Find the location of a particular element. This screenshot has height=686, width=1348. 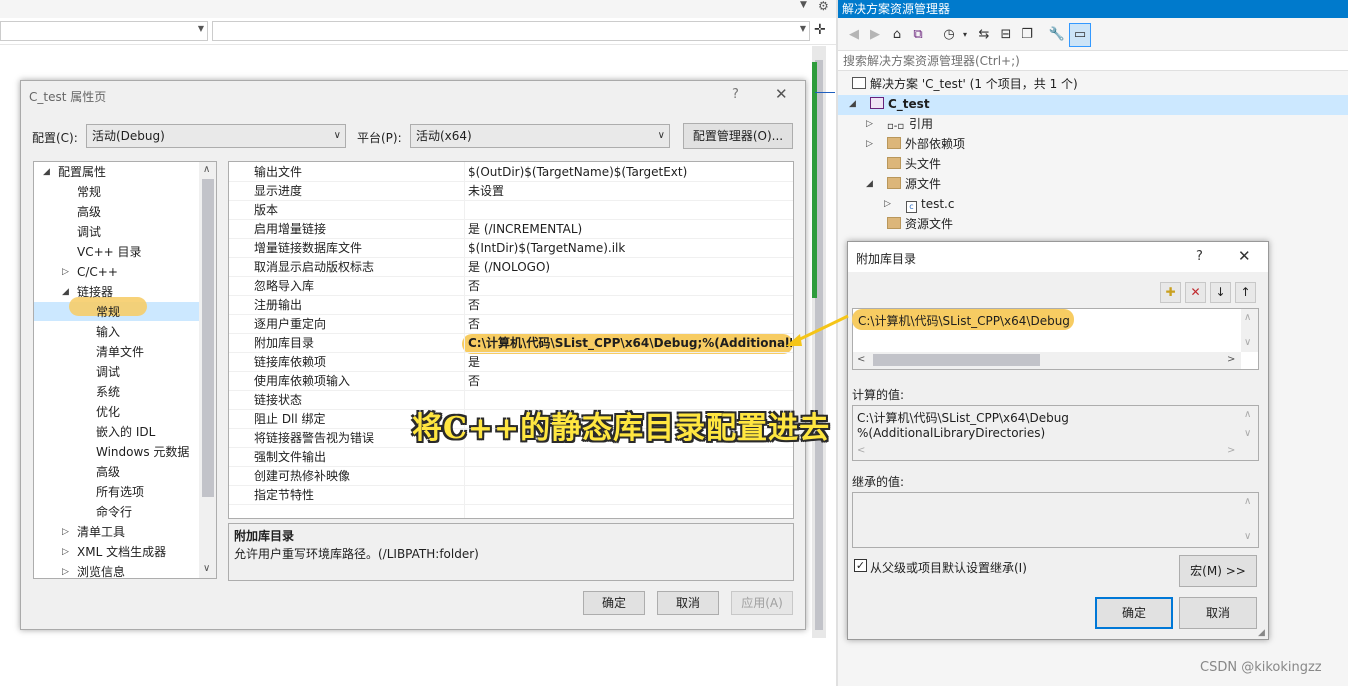

vs-switch-icon: ⧉ is located at coordinates (918, 35).